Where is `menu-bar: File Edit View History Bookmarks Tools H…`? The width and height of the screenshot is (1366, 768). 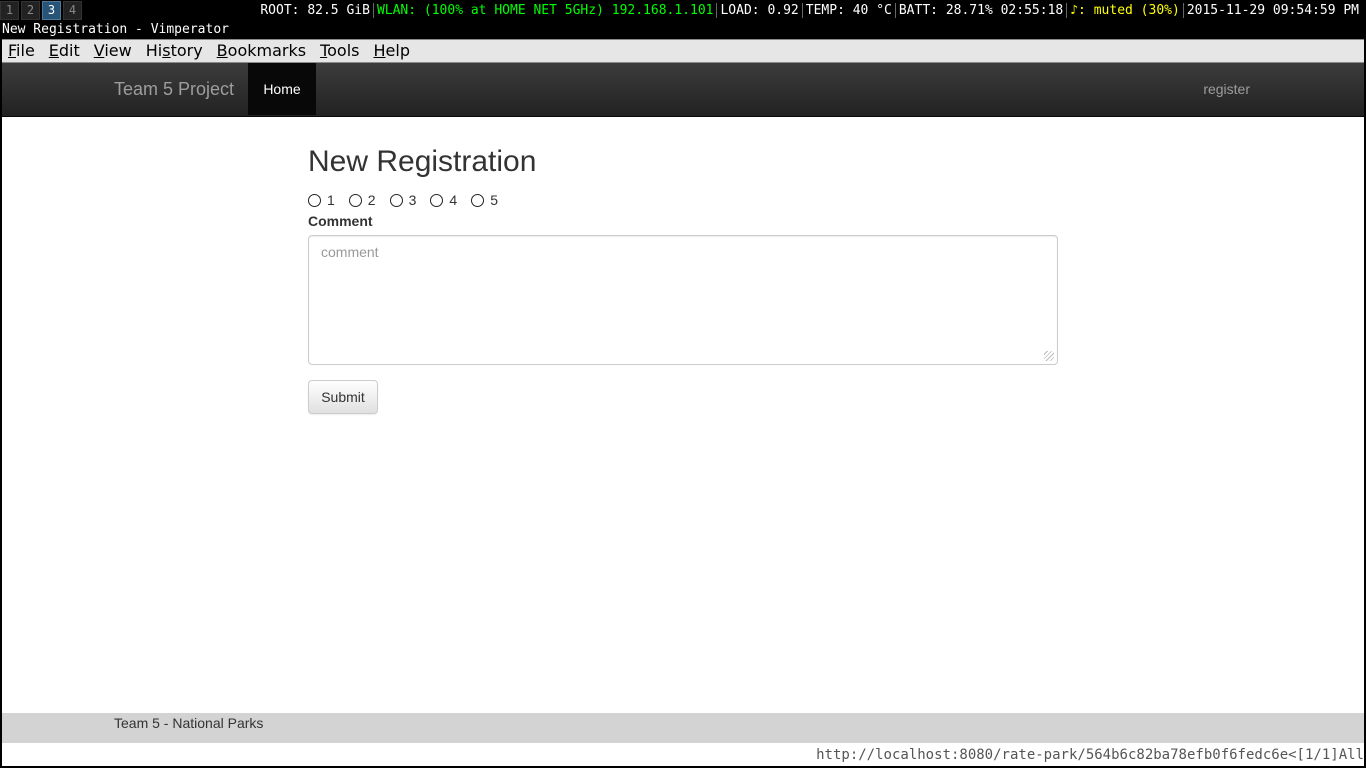 menu-bar: File Edit View History Bookmarks Tools H… is located at coordinates (683, 51).